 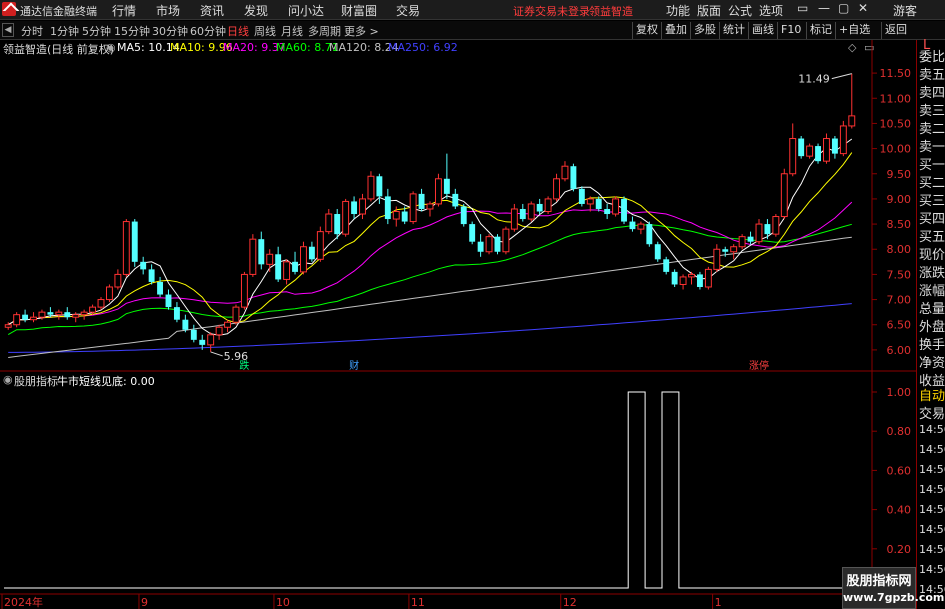 I want to click on draw-line-button: 画线, so click(x=762, y=30).